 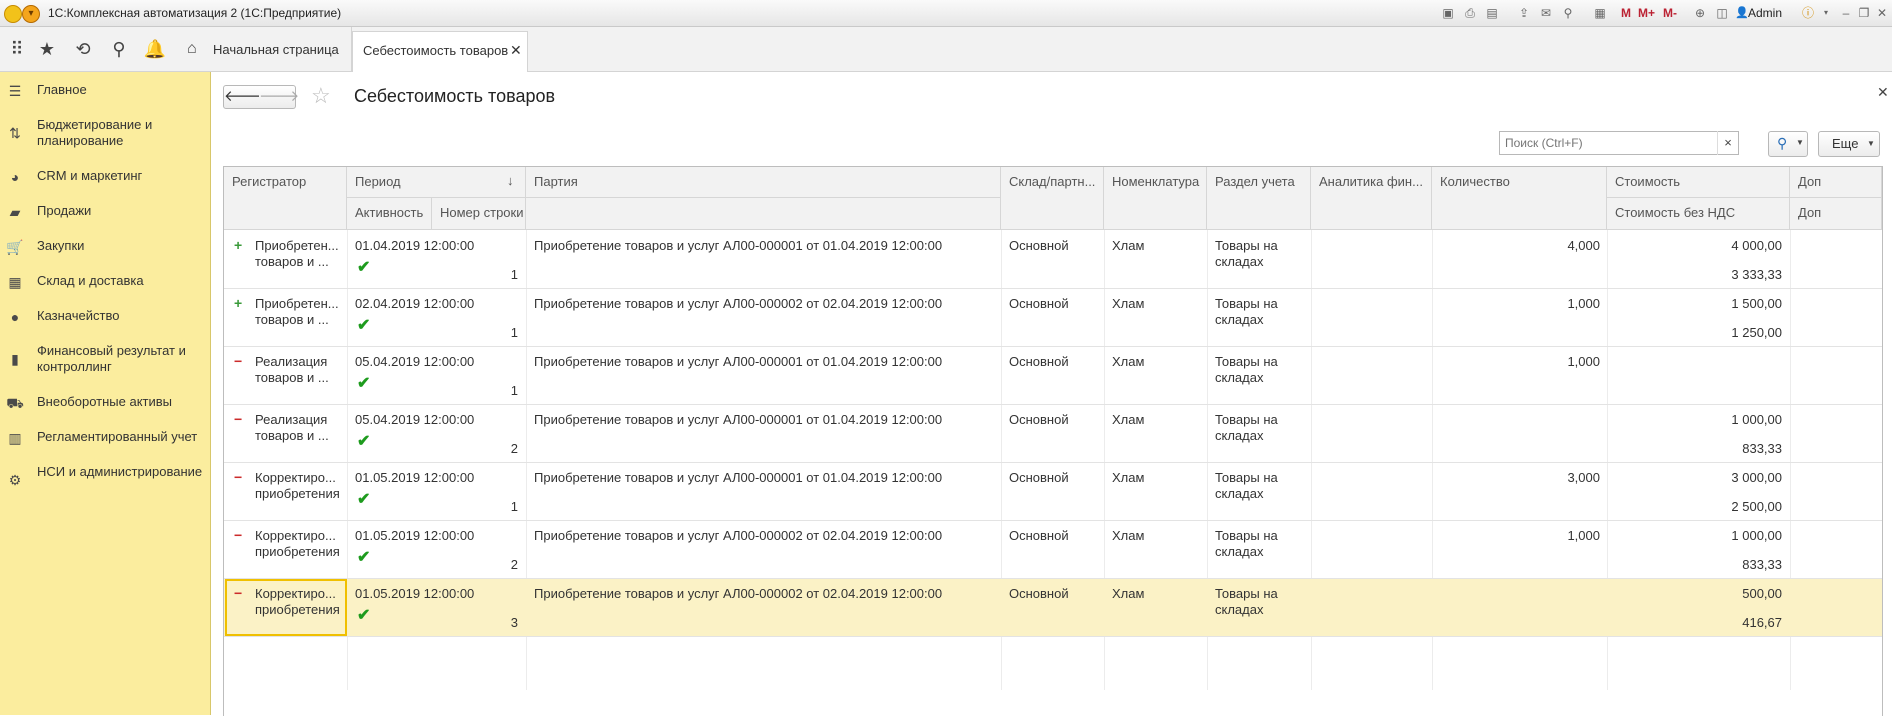 What do you see at coordinates (285, 198) in the screenshot?
I see `header-registrator: Регистратор` at bounding box center [285, 198].